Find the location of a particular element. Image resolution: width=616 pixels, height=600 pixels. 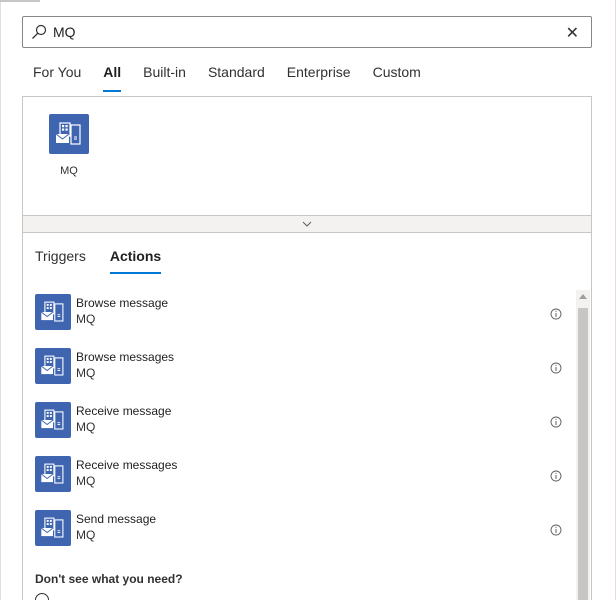

tab-all: All is located at coordinates (112, 77).